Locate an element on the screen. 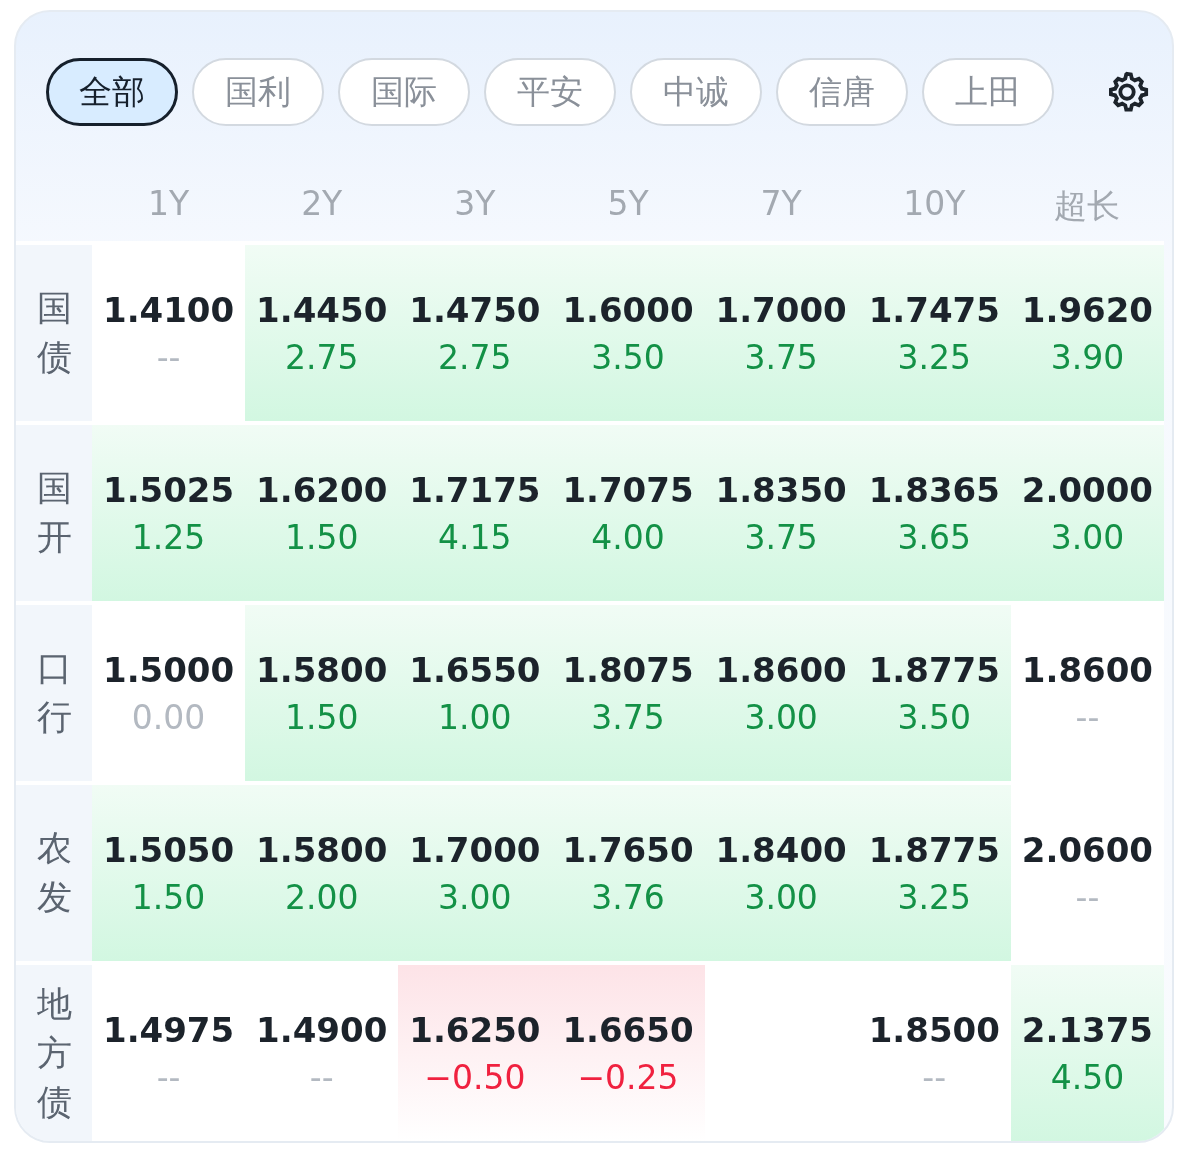  rate-value: 1.8400 is located at coordinates (781, 849).